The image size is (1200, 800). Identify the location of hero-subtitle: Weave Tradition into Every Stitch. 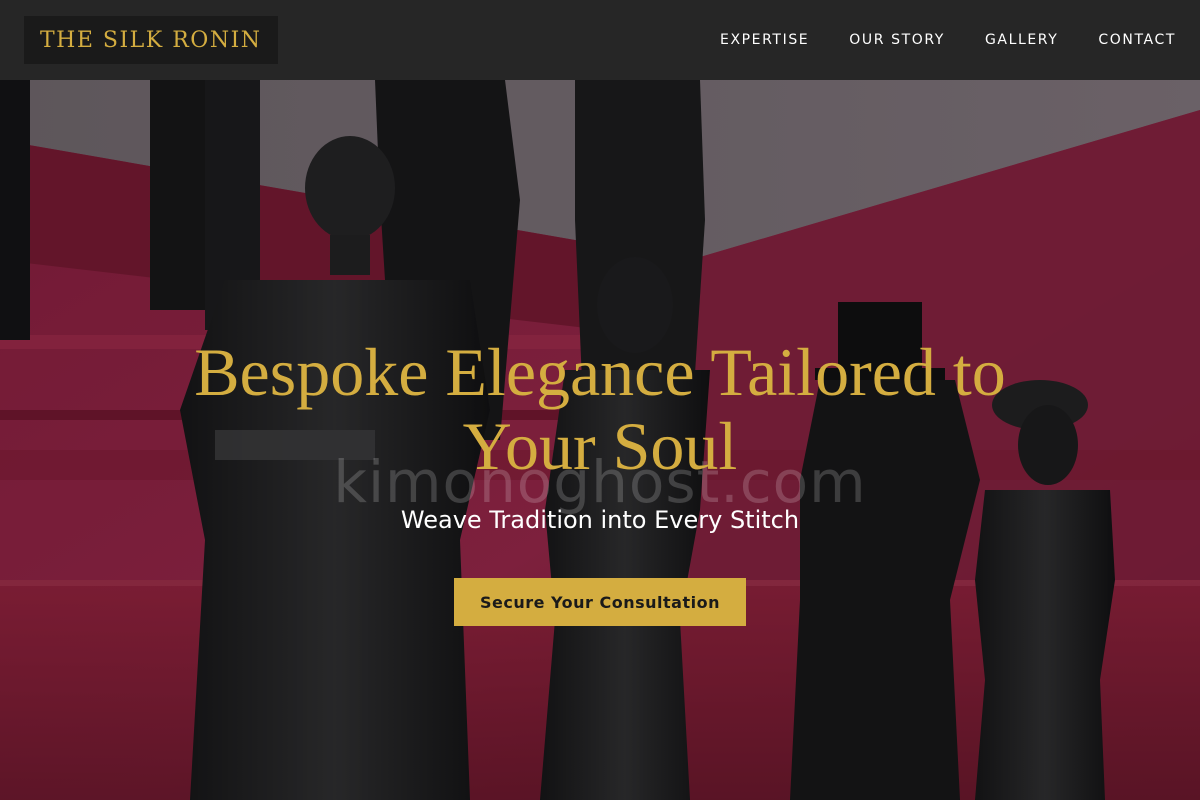
(600, 520).